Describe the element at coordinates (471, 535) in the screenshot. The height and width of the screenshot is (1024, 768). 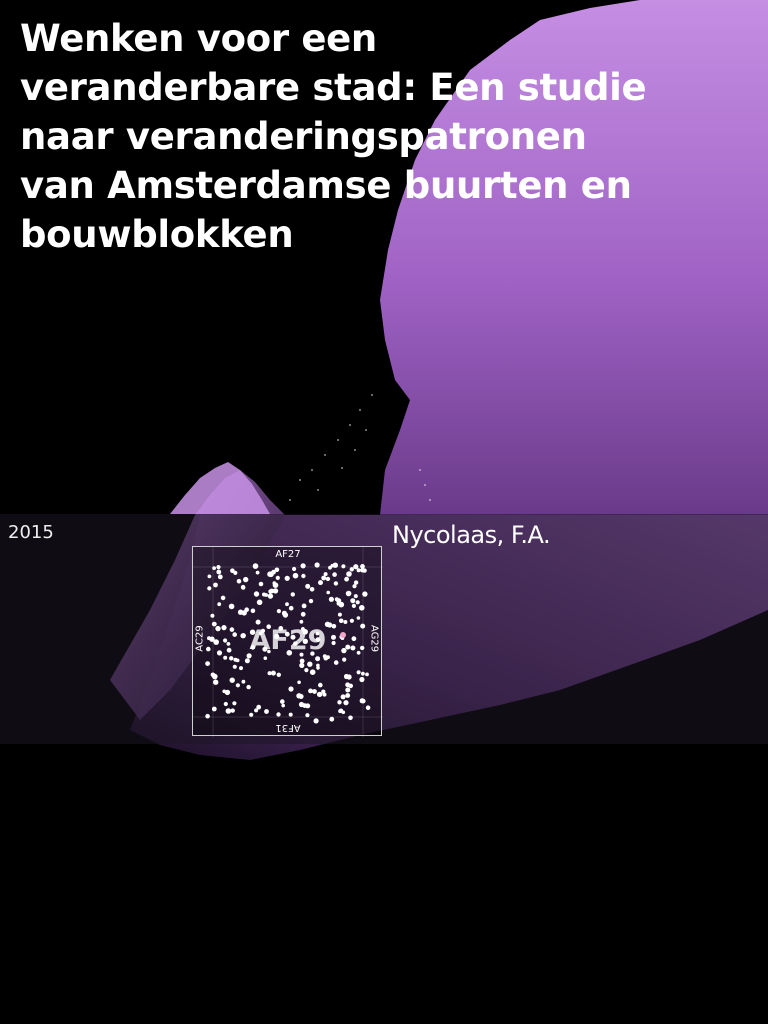
I see `author-name: Nycolaas, F.A.` at that location.